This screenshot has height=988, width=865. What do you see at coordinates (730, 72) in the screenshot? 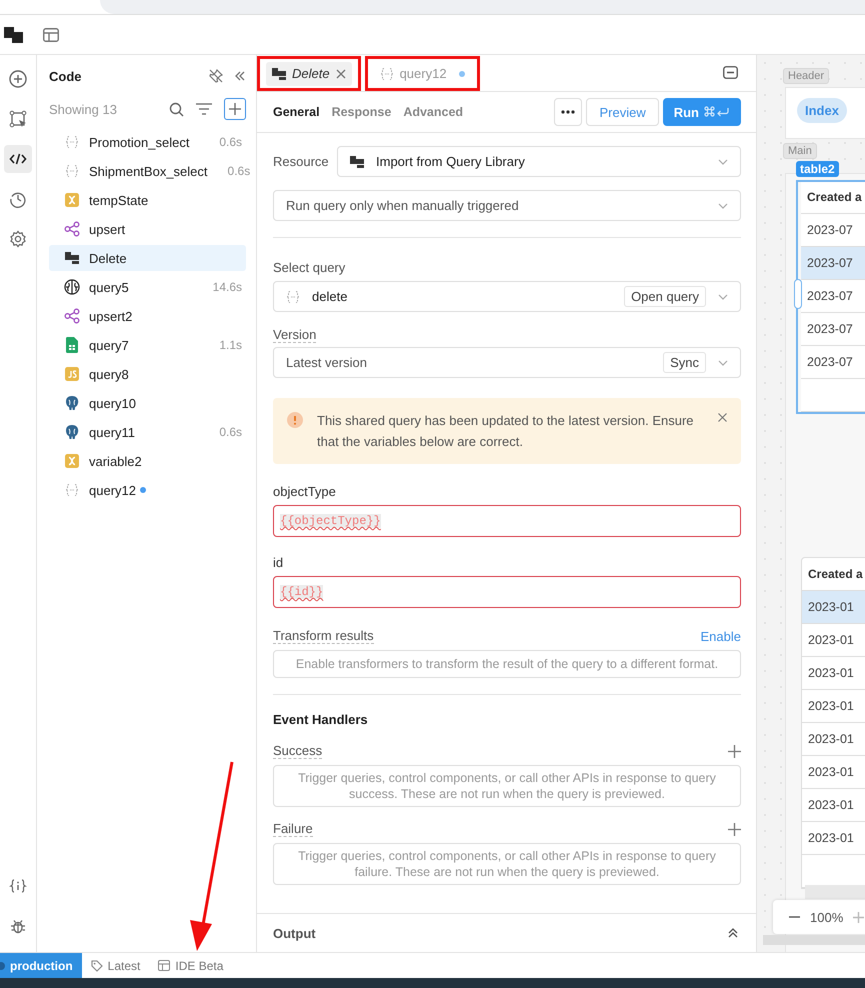
I see `minimize-icon` at bounding box center [730, 72].